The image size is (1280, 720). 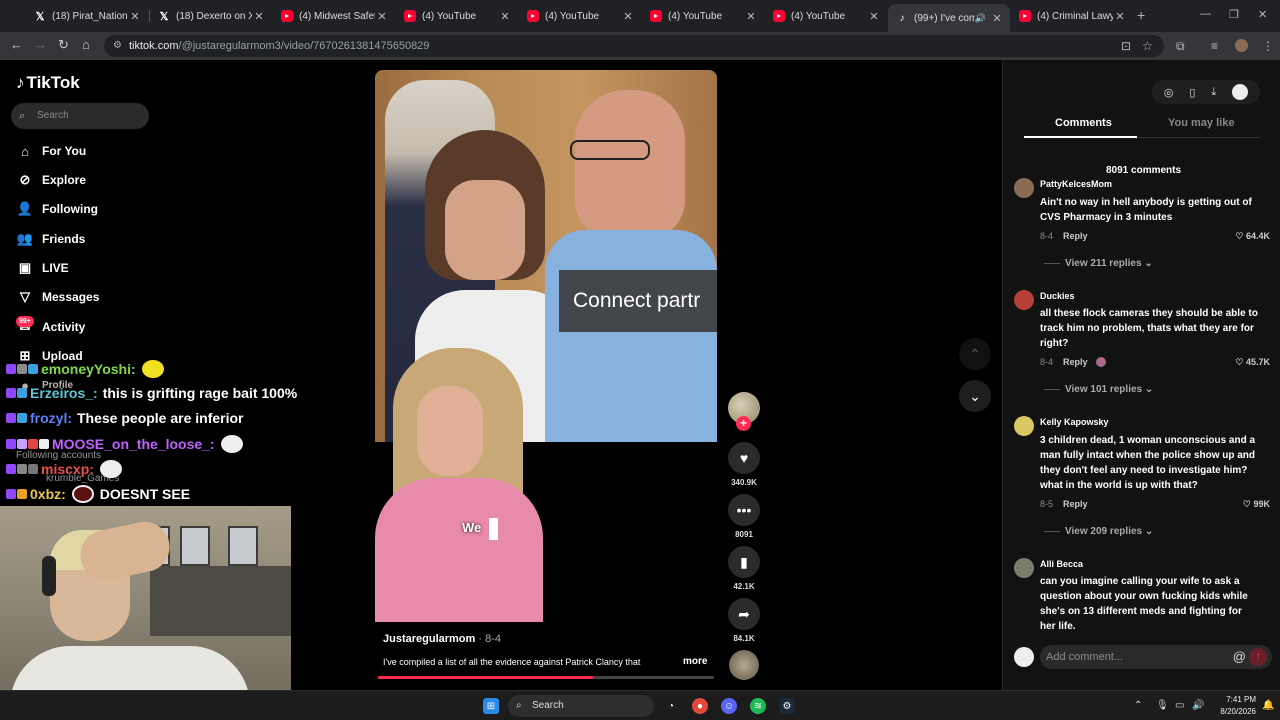 I want to click on nav-explore: ⊘ Explore, so click(x=51, y=180).